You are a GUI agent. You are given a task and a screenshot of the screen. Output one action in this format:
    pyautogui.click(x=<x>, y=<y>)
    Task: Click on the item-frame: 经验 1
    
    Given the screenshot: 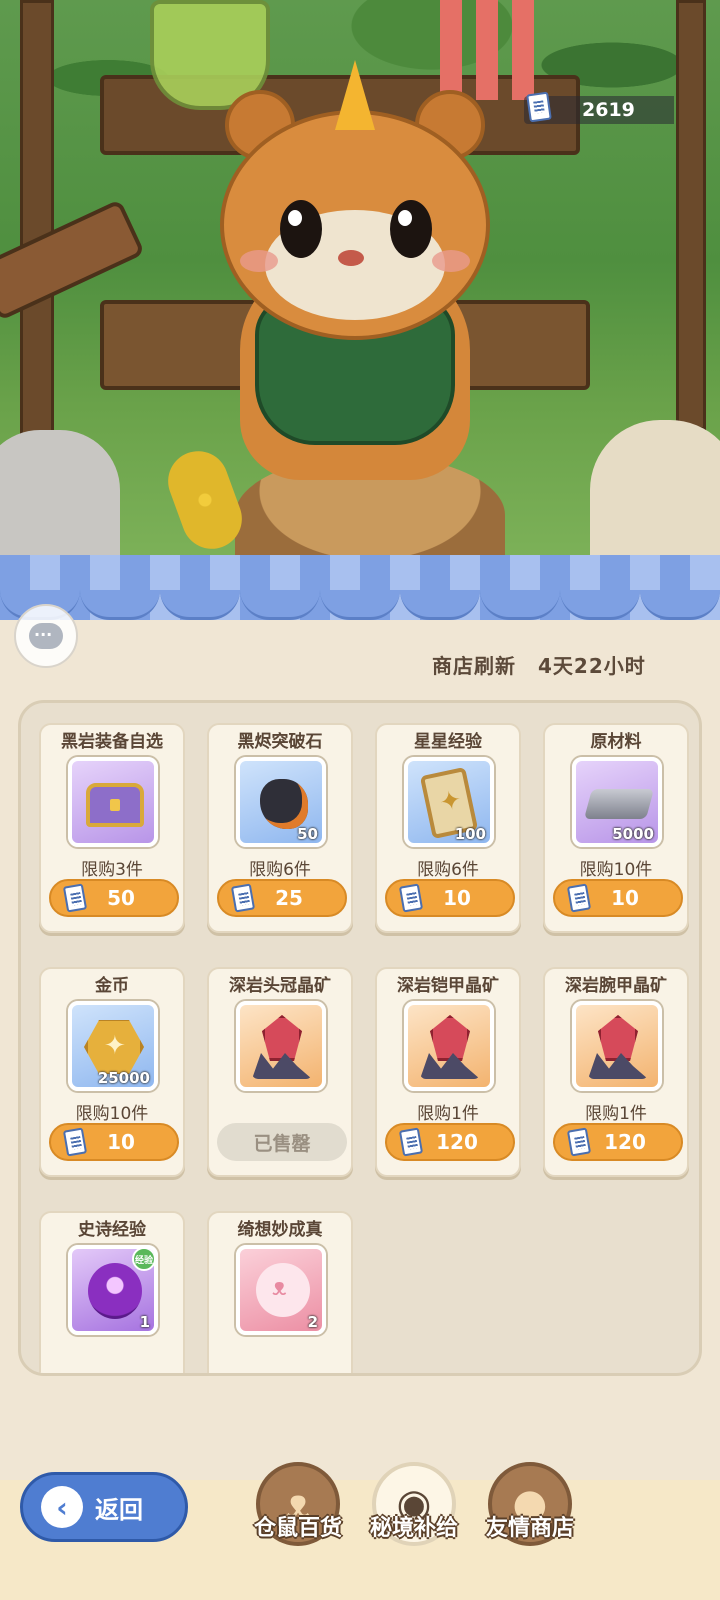 What is the action you would take?
    pyautogui.click(x=113, y=1290)
    